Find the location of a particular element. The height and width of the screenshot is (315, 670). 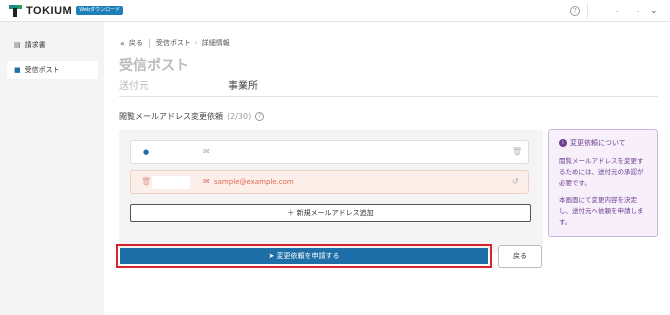

add-email-button: ＋ 新規メールアドレス追加 is located at coordinates (330, 213).